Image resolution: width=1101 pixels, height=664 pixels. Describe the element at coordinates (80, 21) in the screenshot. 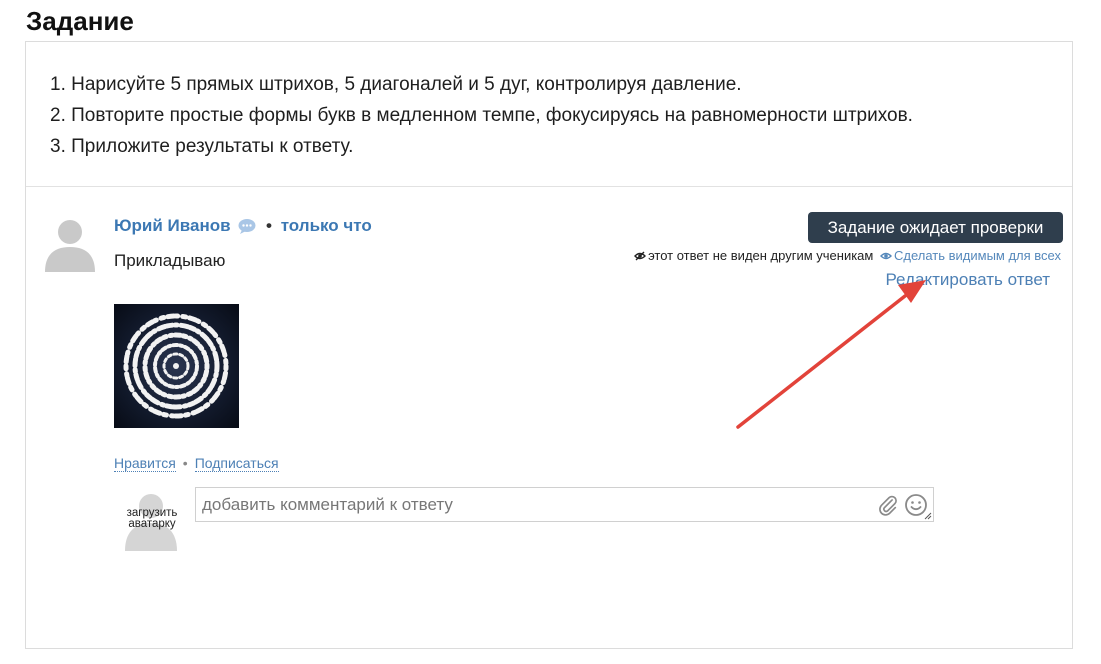

I see `page-title: Задание` at that location.